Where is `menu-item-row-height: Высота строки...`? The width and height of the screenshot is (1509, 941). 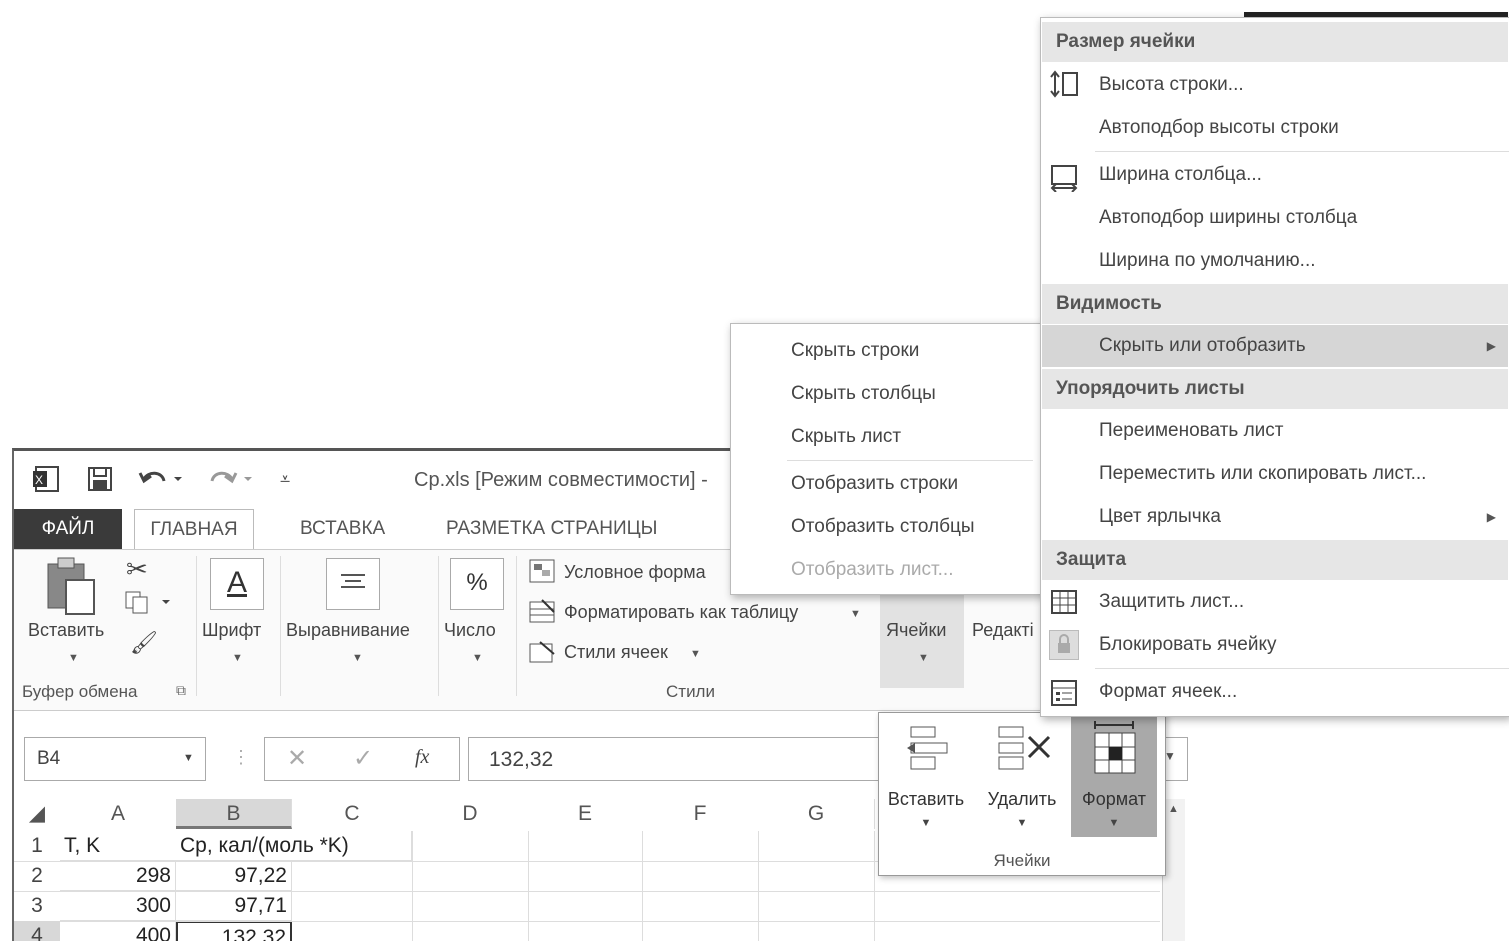
menu-item-row-height: Высота строки... is located at coordinates (1171, 85).